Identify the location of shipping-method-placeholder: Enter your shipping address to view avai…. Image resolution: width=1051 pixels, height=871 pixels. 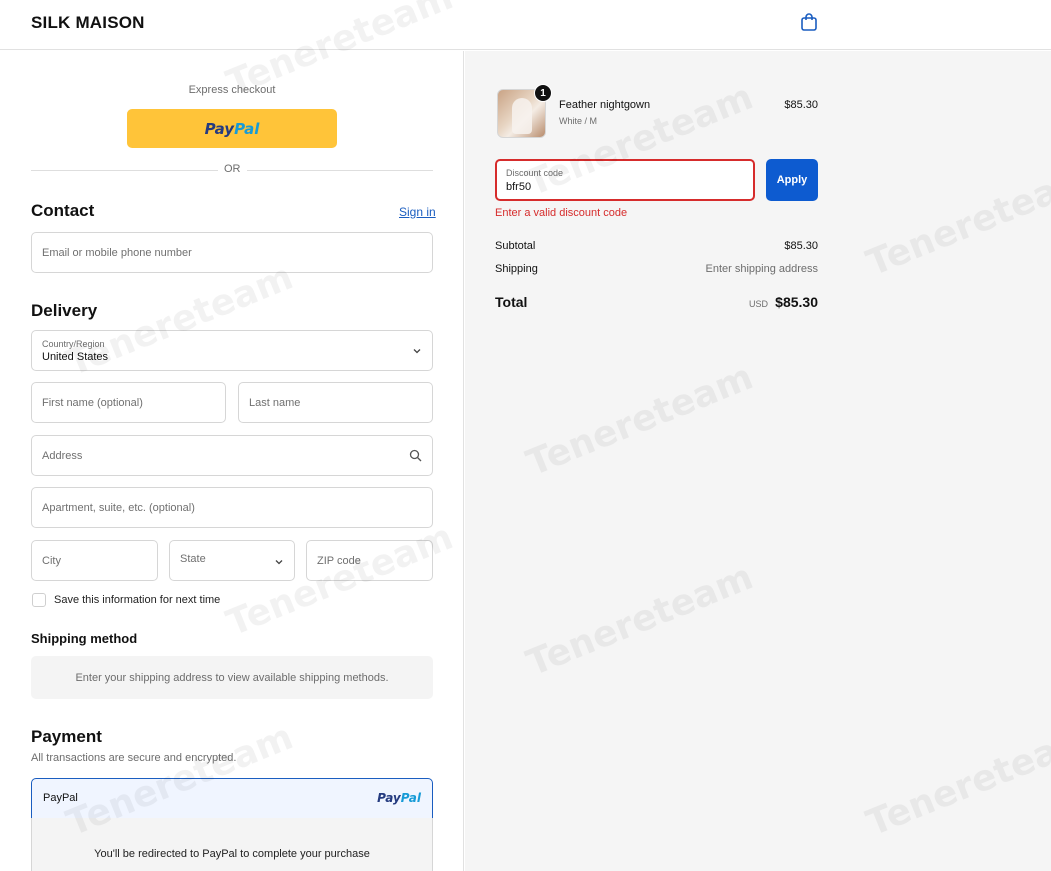
(232, 677).